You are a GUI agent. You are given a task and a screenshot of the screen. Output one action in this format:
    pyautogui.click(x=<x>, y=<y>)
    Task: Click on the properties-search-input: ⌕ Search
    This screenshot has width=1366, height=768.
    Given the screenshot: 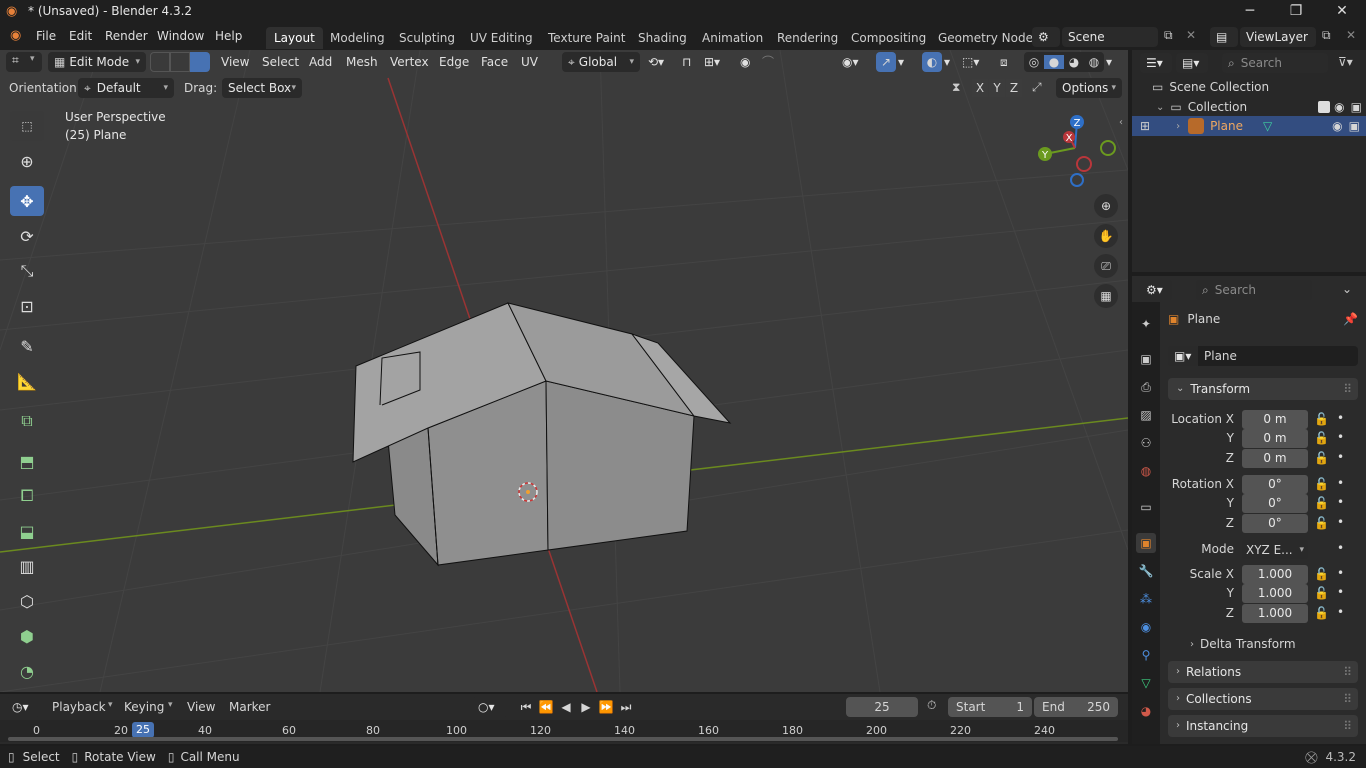 What is the action you would take?
    pyautogui.click(x=1254, y=290)
    